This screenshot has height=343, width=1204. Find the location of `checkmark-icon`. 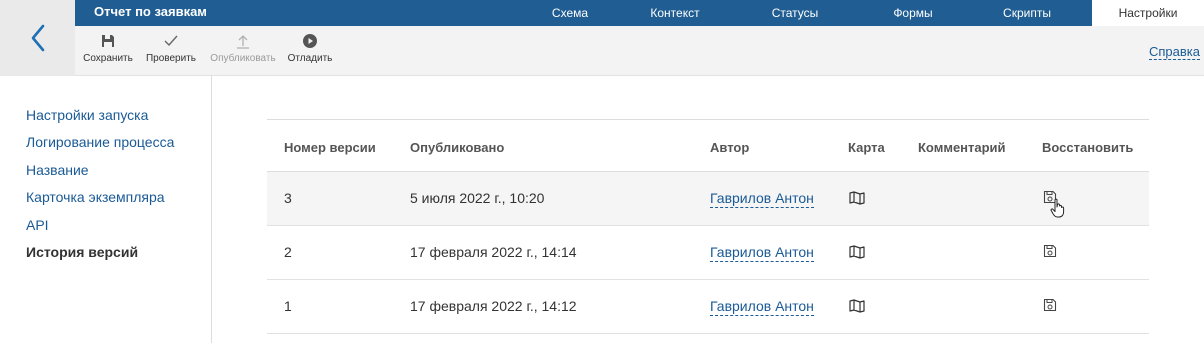

checkmark-icon is located at coordinates (171, 41).